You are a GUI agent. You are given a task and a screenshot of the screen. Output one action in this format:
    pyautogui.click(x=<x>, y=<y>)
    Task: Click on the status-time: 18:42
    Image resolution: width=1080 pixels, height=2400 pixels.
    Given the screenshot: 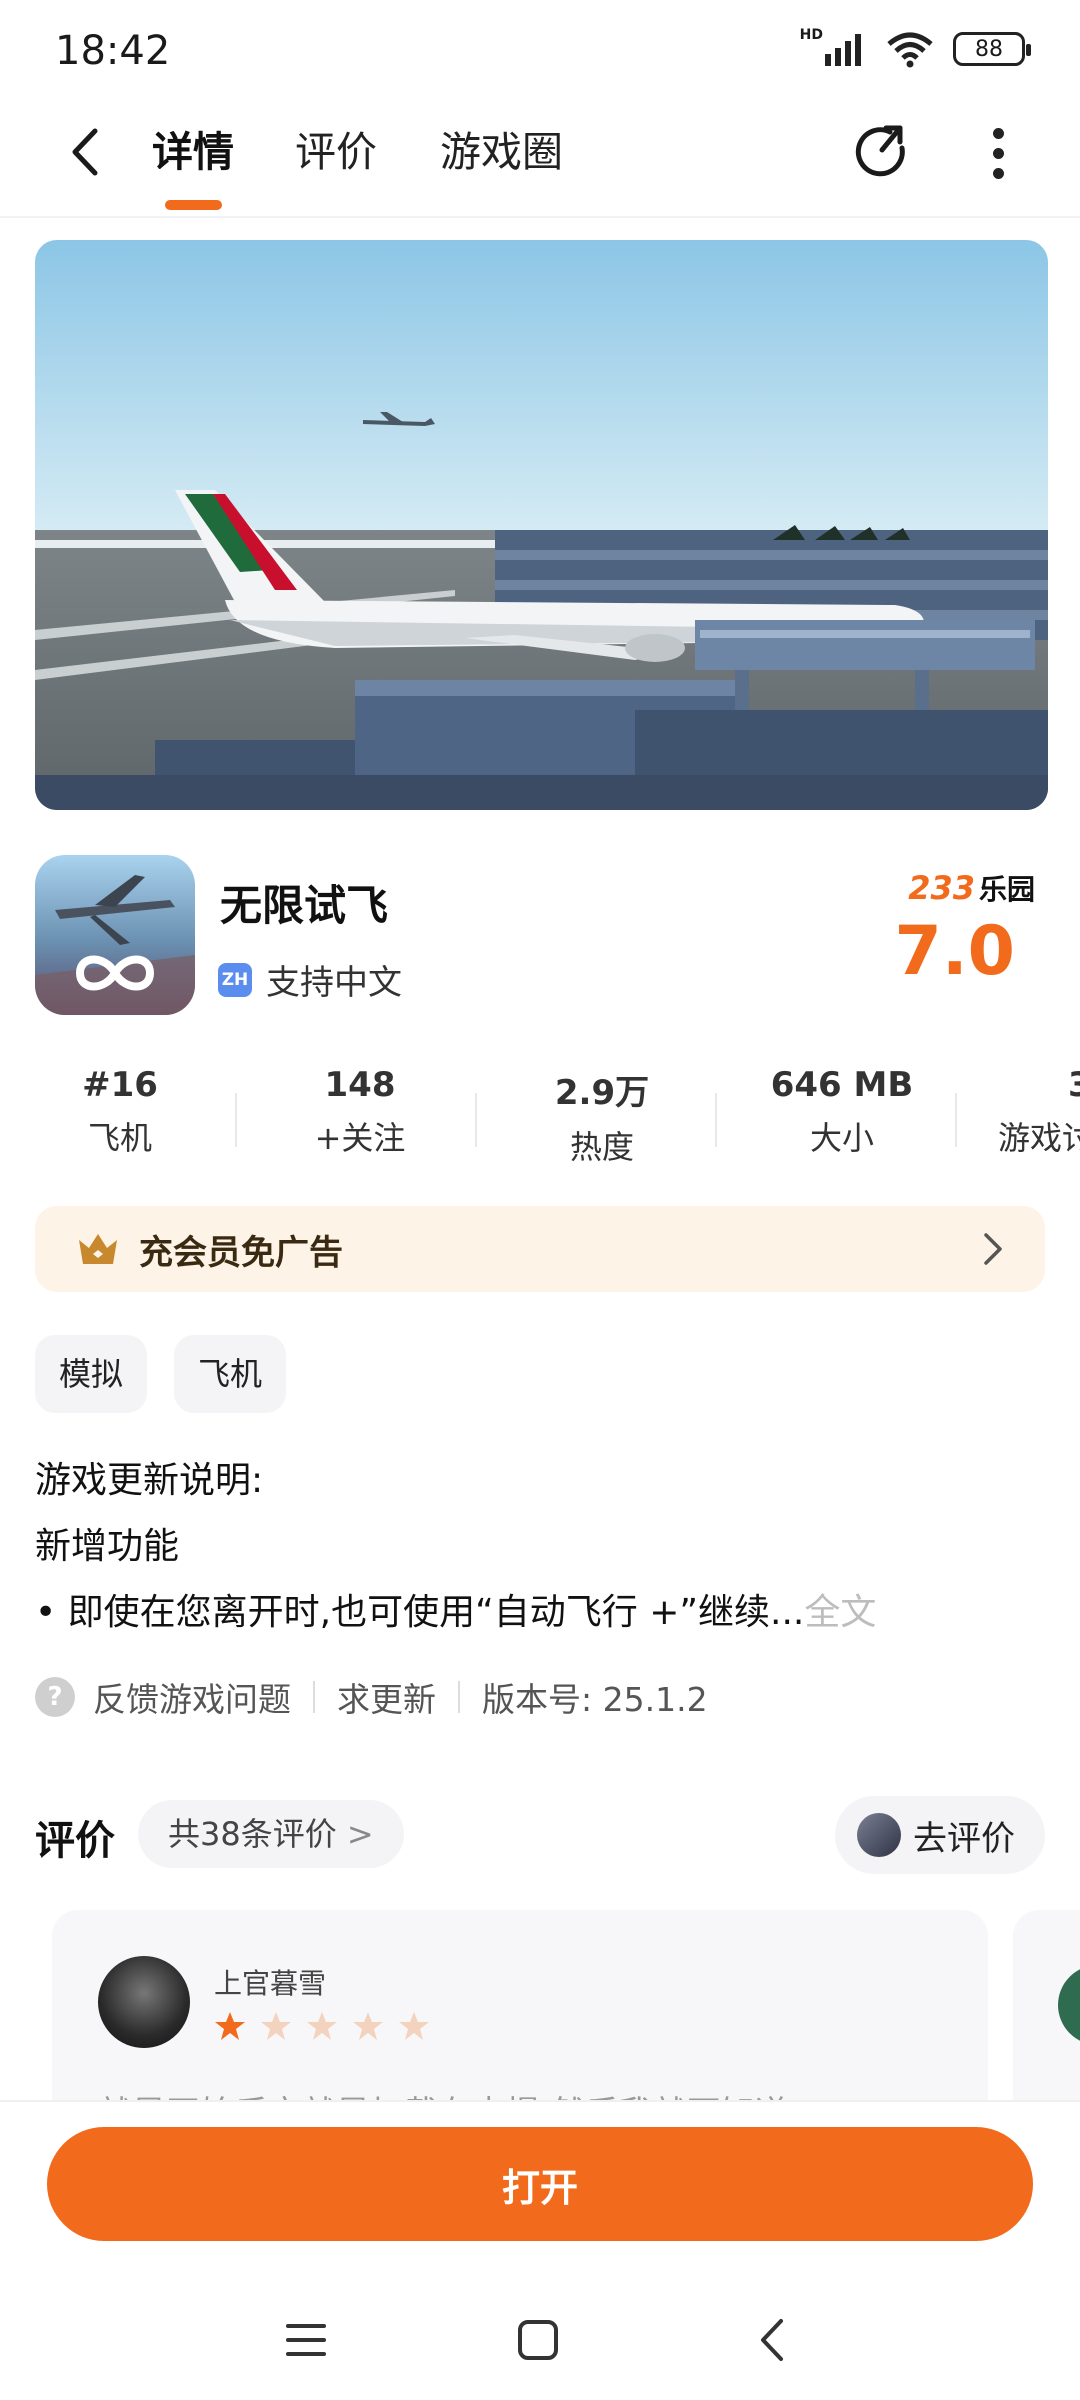 What is the action you would take?
    pyautogui.click(x=113, y=51)
    